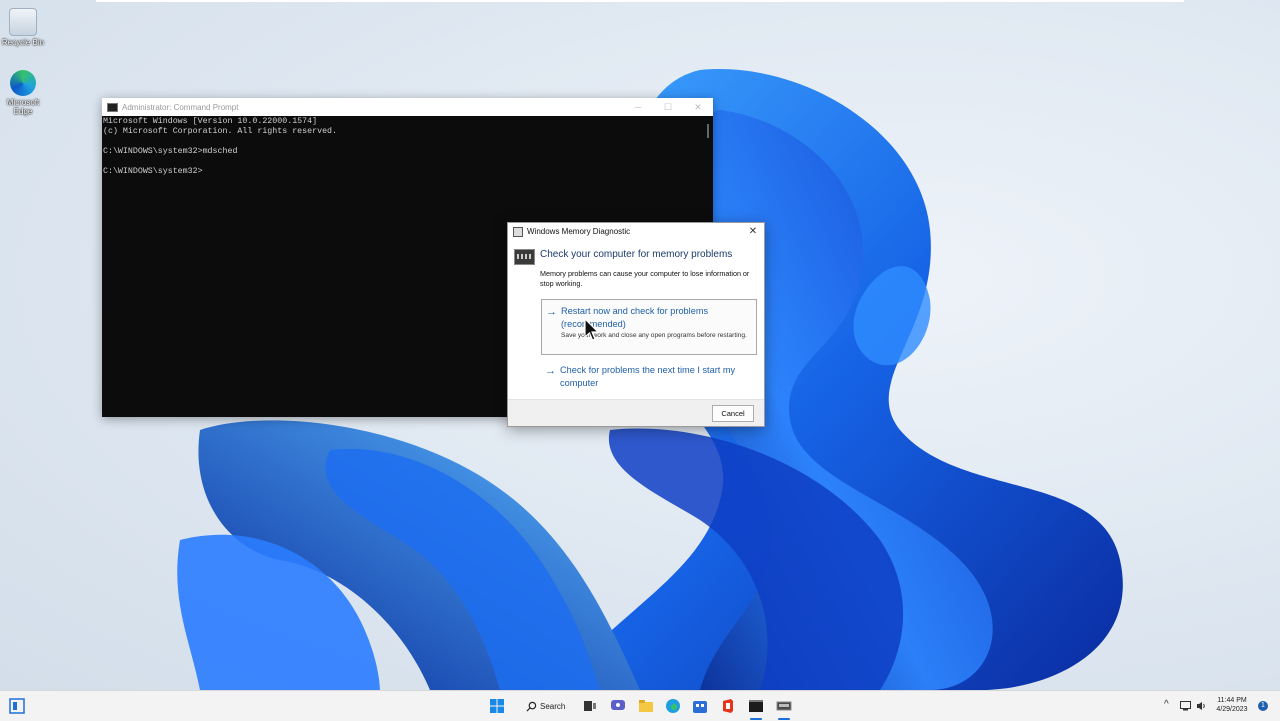  Describe the element at coordinates (700, 706) in the screenshot. I see `store-icon` at that location.